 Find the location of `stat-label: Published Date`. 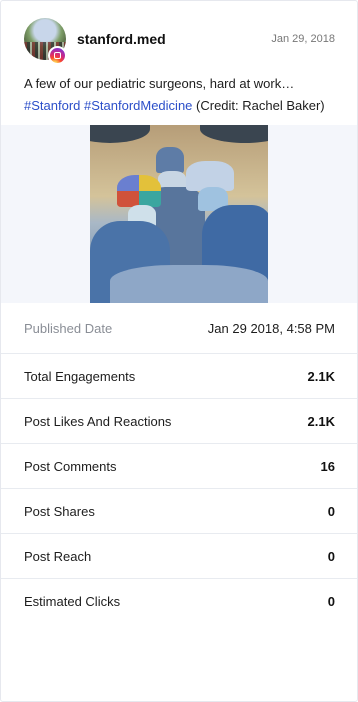

stat-label: Published Date is located at coordinates (68, 328).